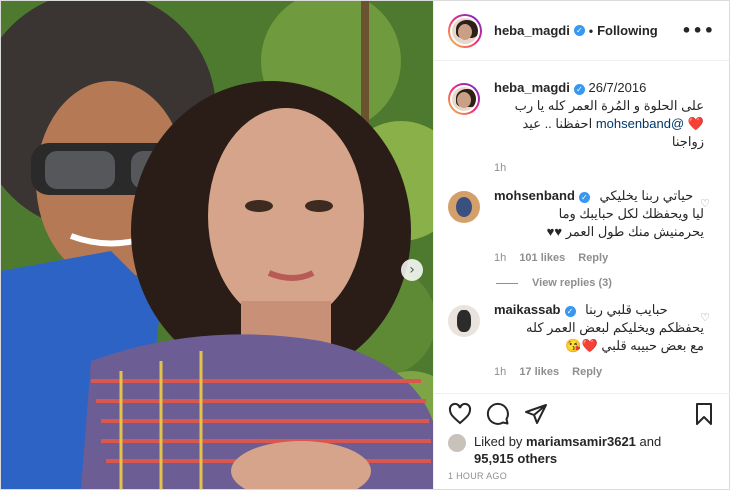  What do you see at coordinates (625, 231) in the screenshot?
I see `comment-text-line-3: يحرمنيش منك طول العمر ♥♥` at bounding box center [625, 231].